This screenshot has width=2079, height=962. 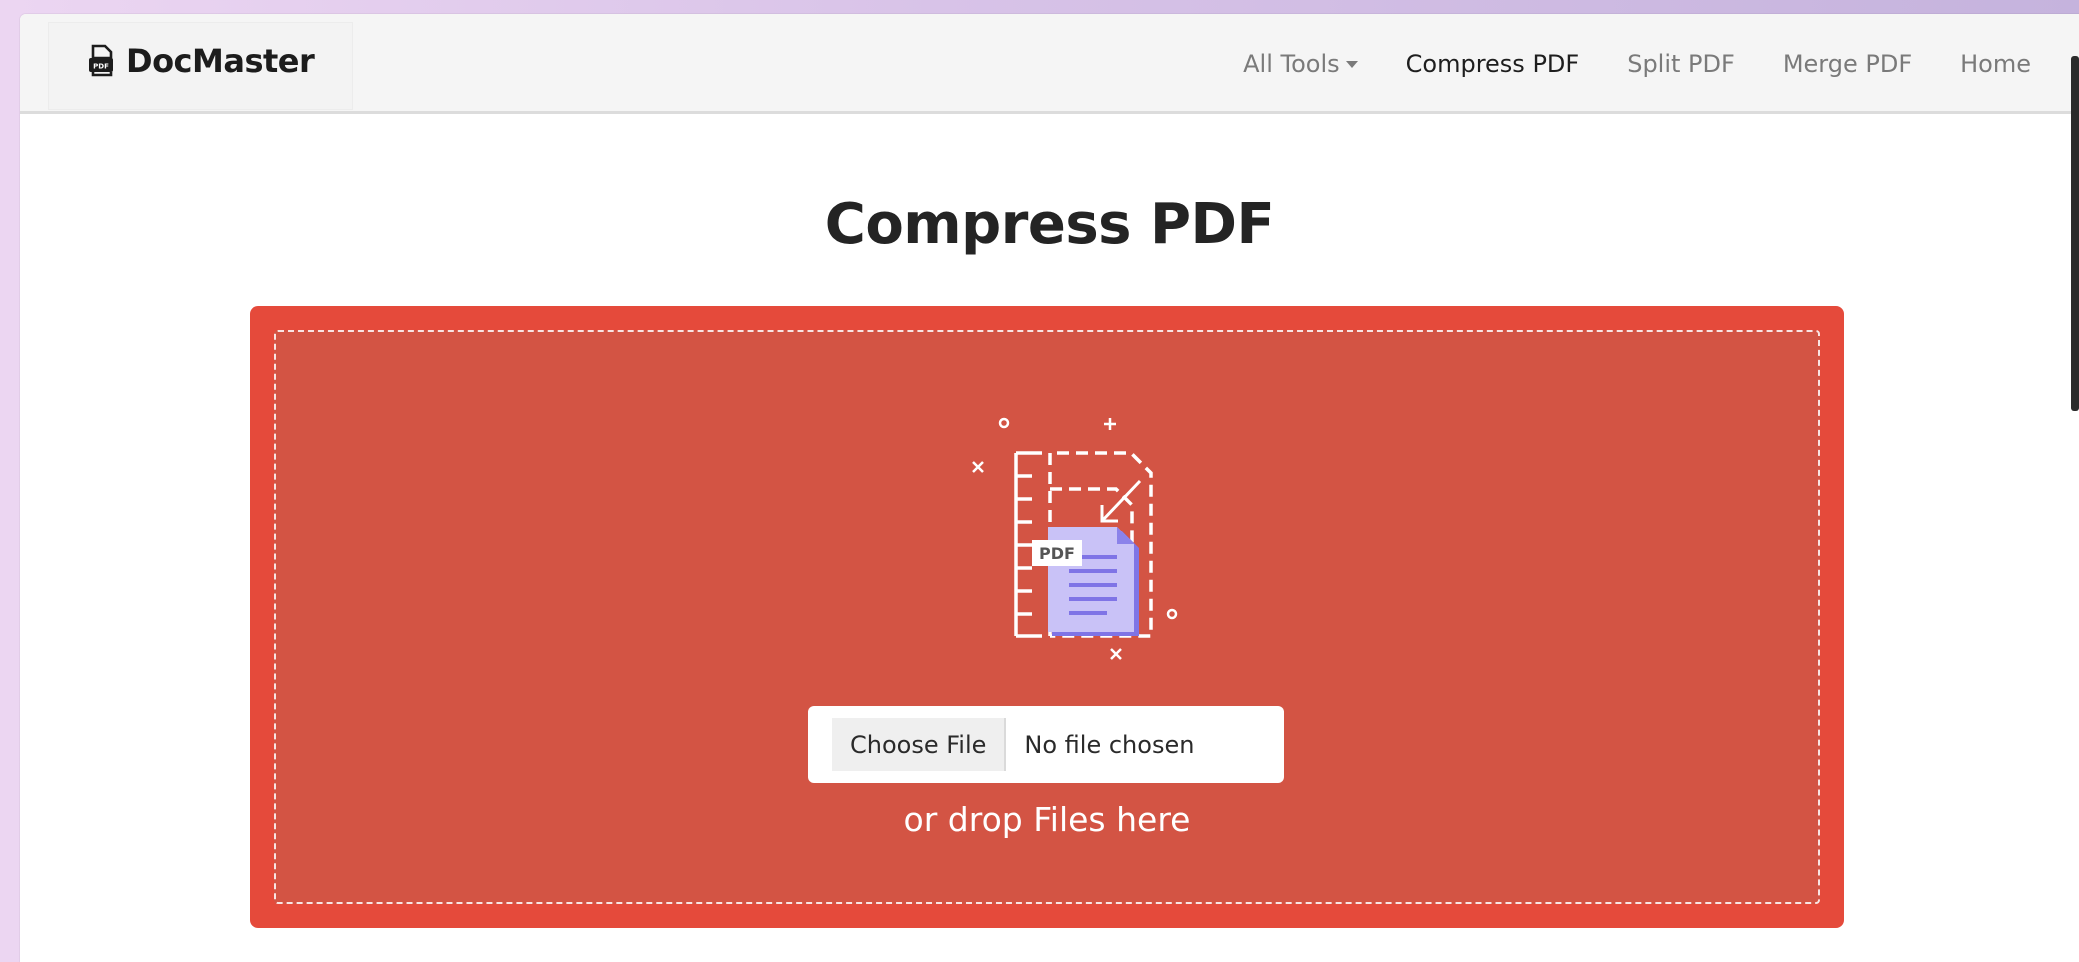 I want to click on svg-text: PDF, so click(x=101, y=67).